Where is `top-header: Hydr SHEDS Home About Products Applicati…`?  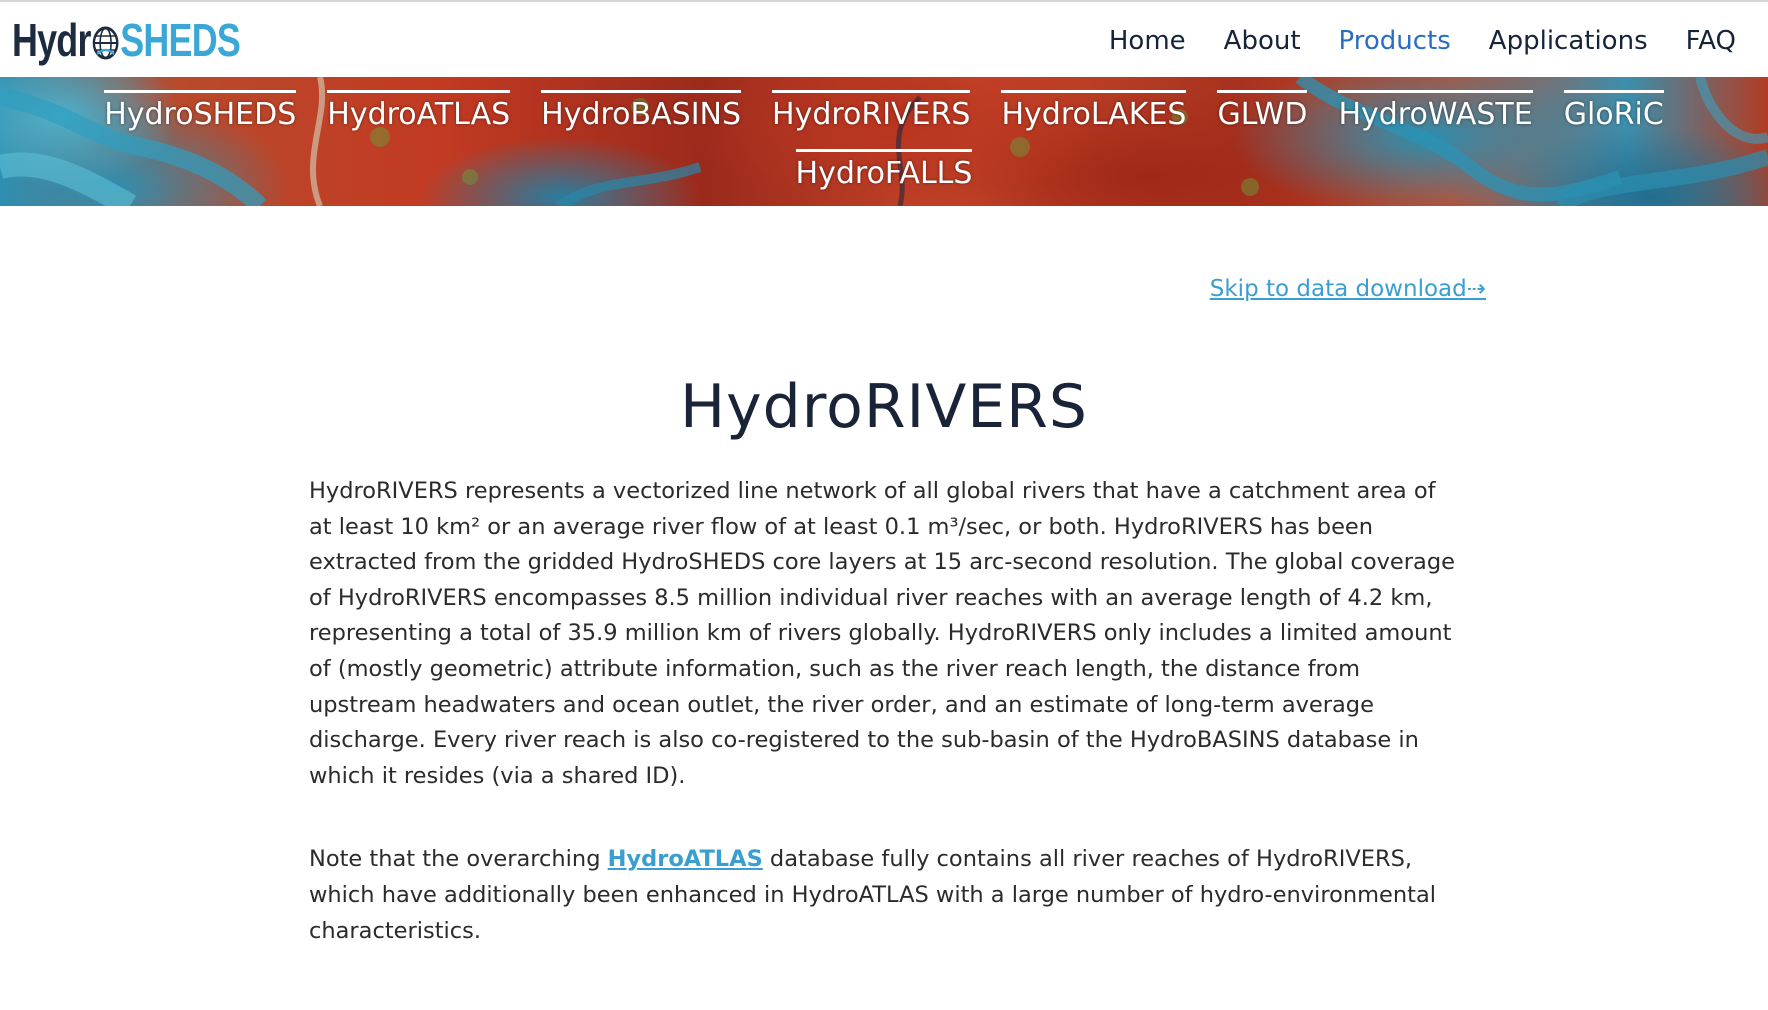
top-header: Hydr SHEDS Home About Products Applicati… is located at coordinates (884, 38).